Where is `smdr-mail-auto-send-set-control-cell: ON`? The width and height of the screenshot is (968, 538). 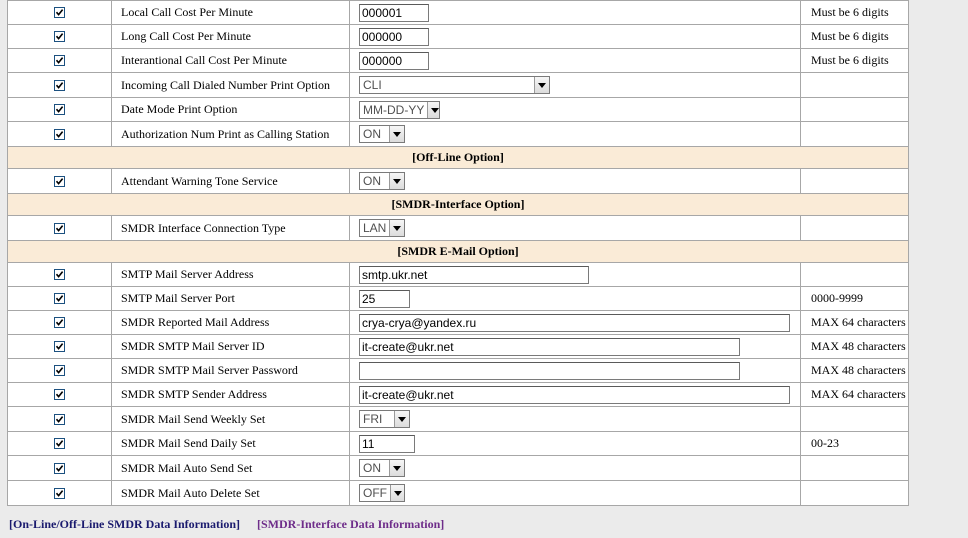
smdr-mail-auto-send-set-control-cell: ON is located at coordinates (575, 468).